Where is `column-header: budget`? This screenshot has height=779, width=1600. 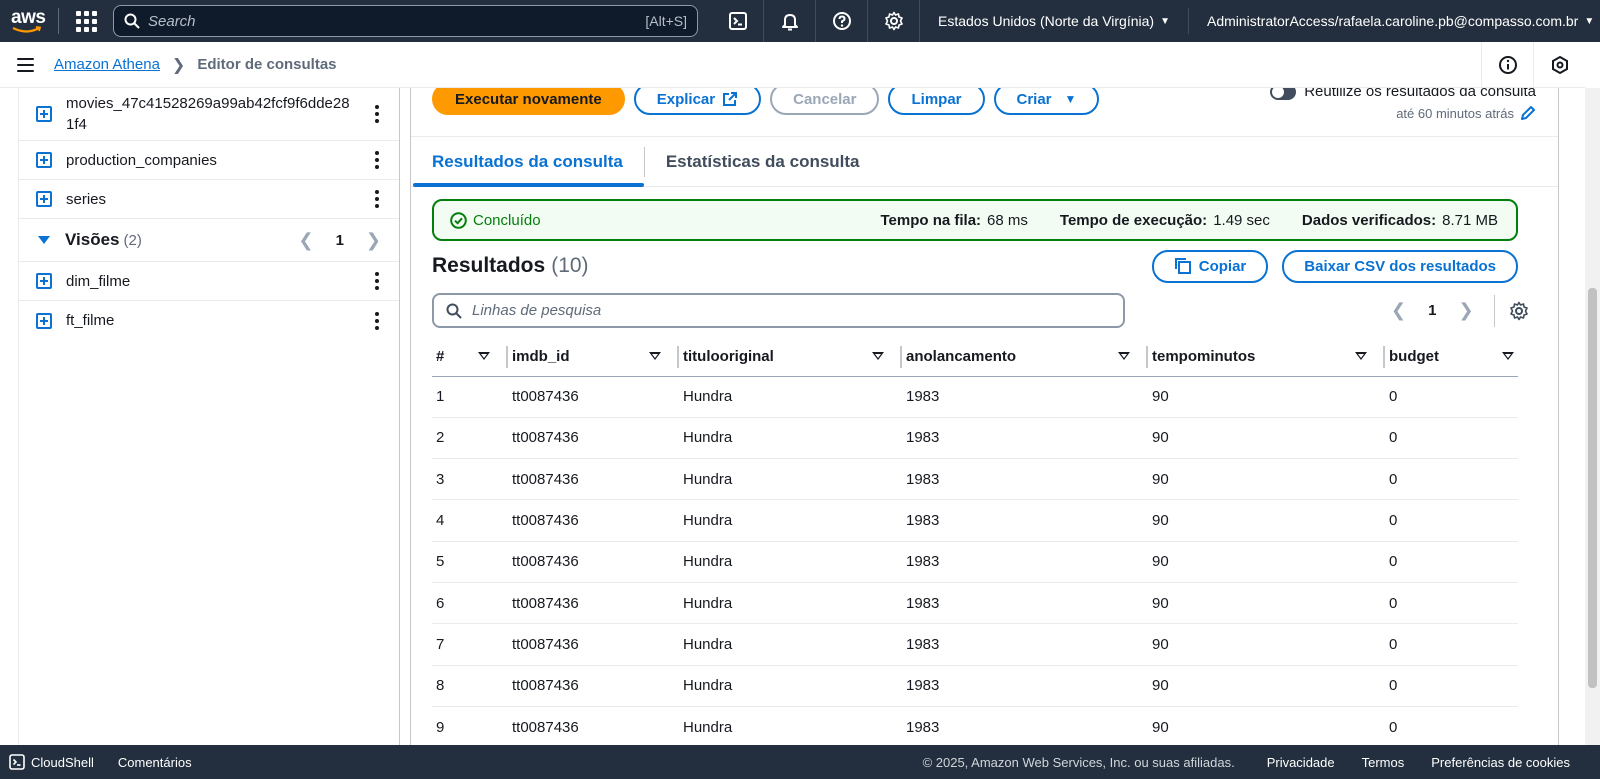
column-header: budget is located at coordinates (1451, 357).